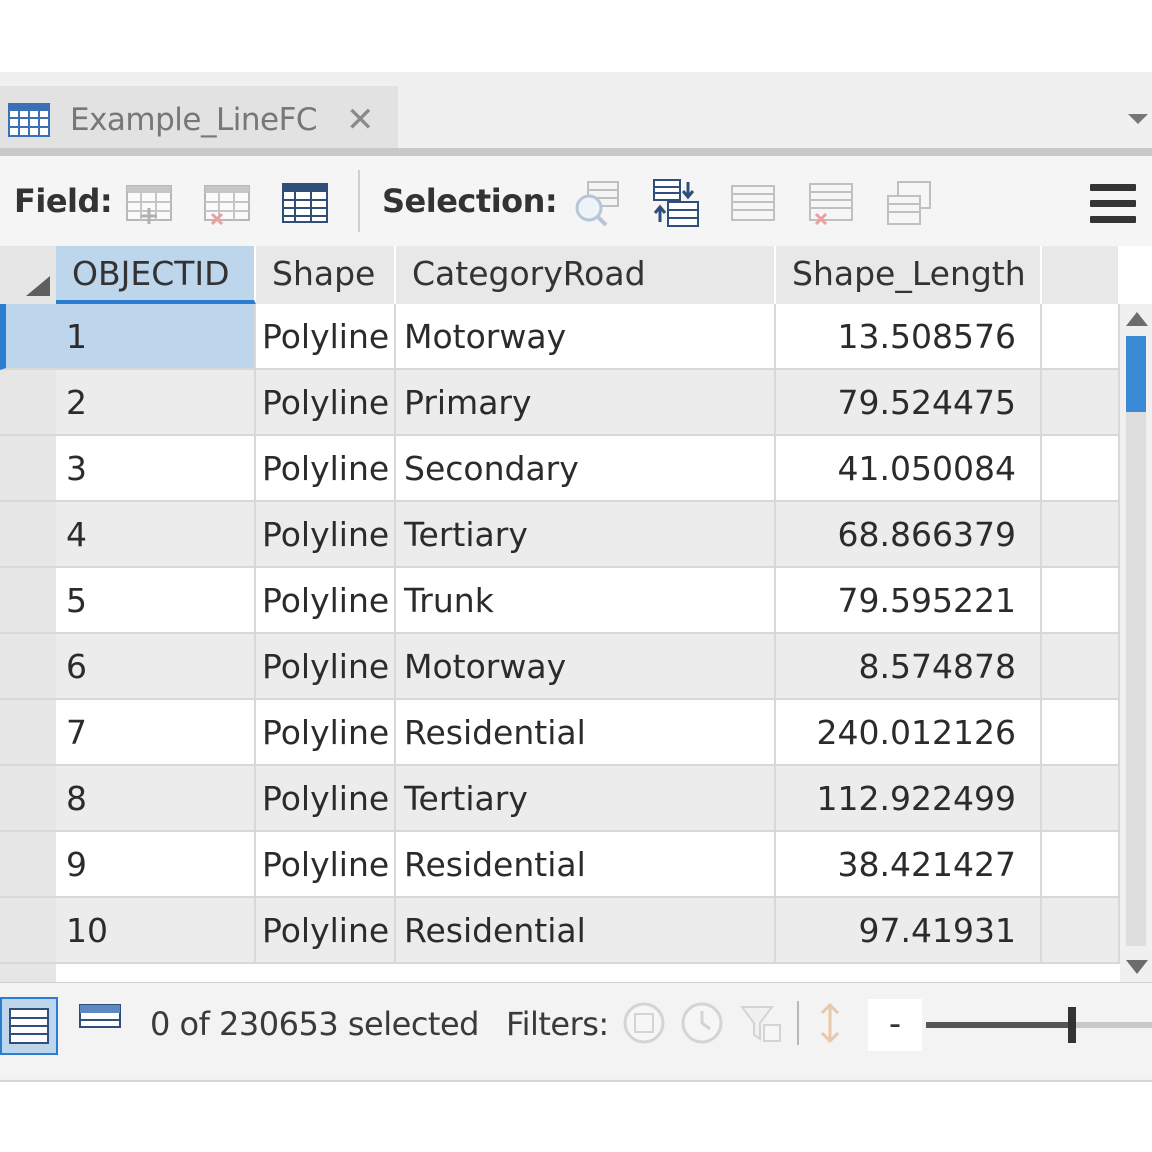 The image size is (1152, 1152). Describe the element at coordinates (156, 733) in the screenshot. I see `cell-objectid: 7` at that location.